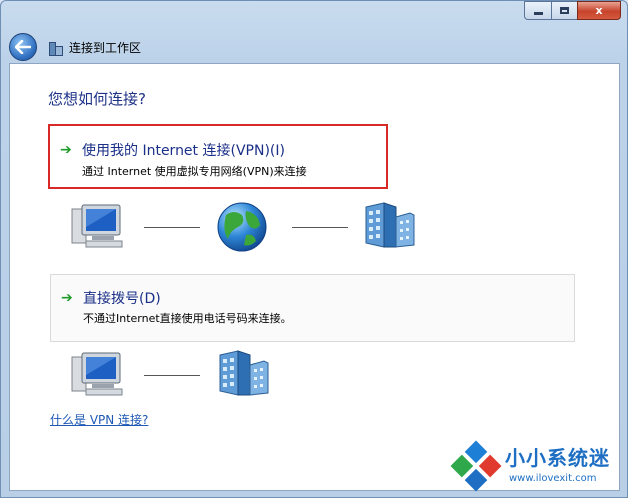 The width and height of the screenshot is (628, 498). What do you see at coordinates (97, 99) in the screenshot?
I see `page-question: 您想如何连接?` at bounding box center [97, 99].